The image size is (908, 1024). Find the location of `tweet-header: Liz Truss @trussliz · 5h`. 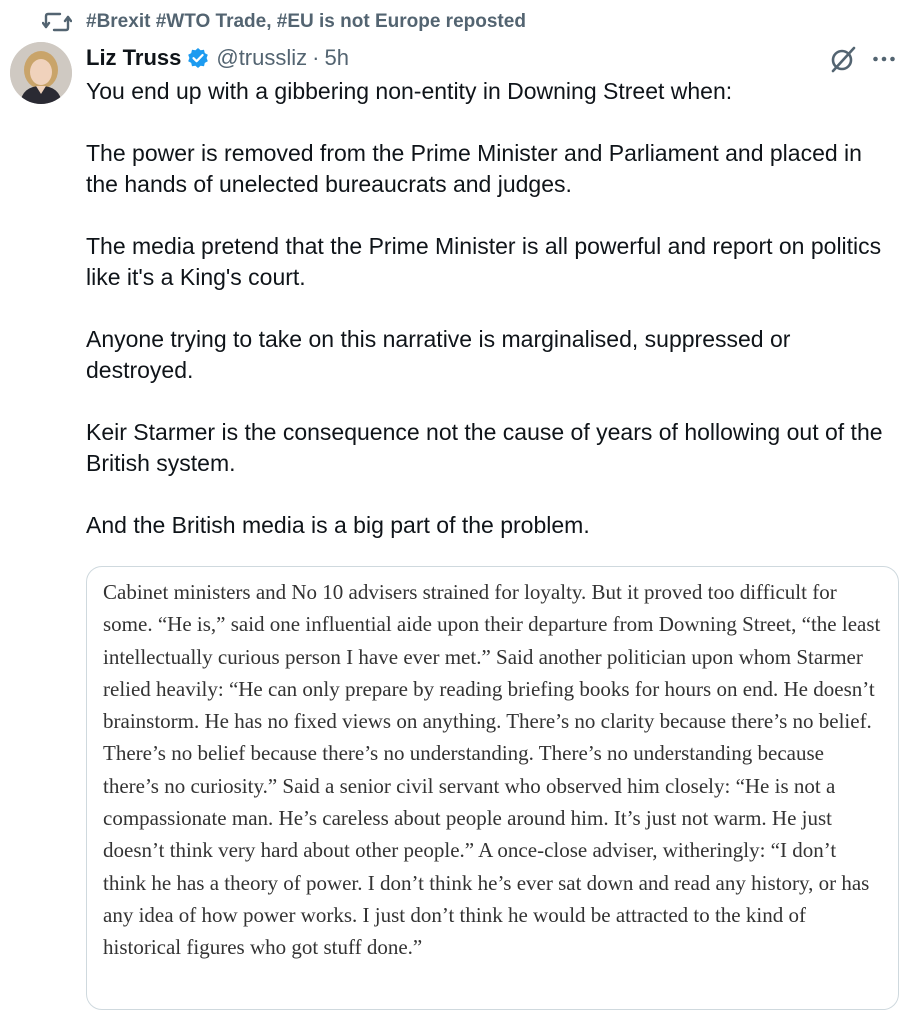

tweet-header: Liz Truss @trussliz · 5h is located at coordinates (217, 58).